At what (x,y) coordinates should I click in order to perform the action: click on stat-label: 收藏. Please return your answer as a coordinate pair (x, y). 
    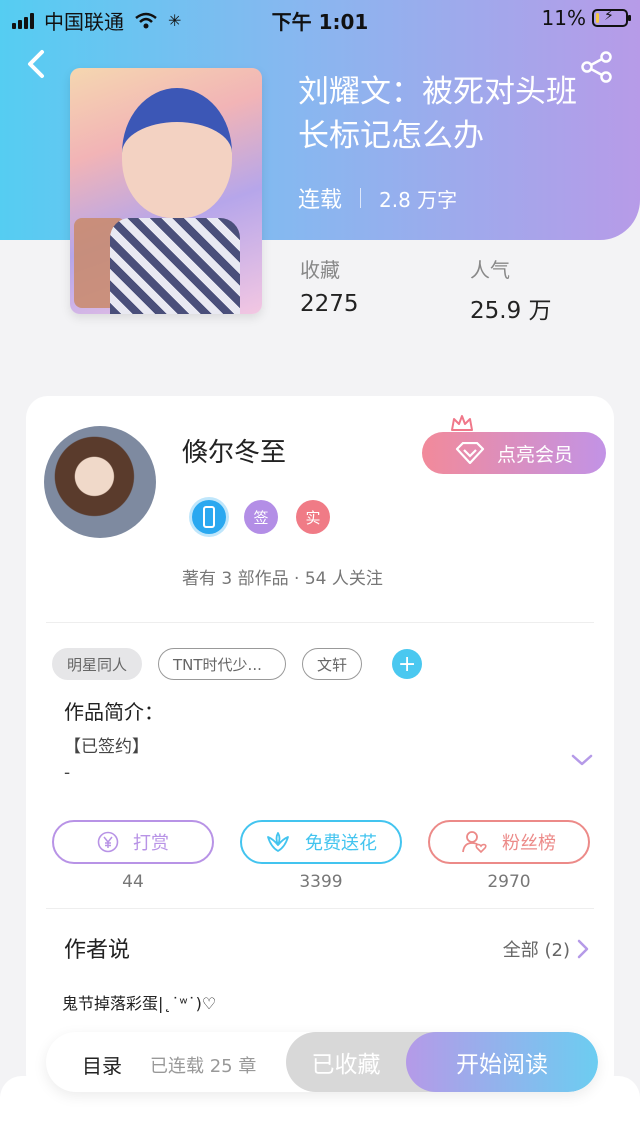
    Looking at the image, I should click on (320, 270).